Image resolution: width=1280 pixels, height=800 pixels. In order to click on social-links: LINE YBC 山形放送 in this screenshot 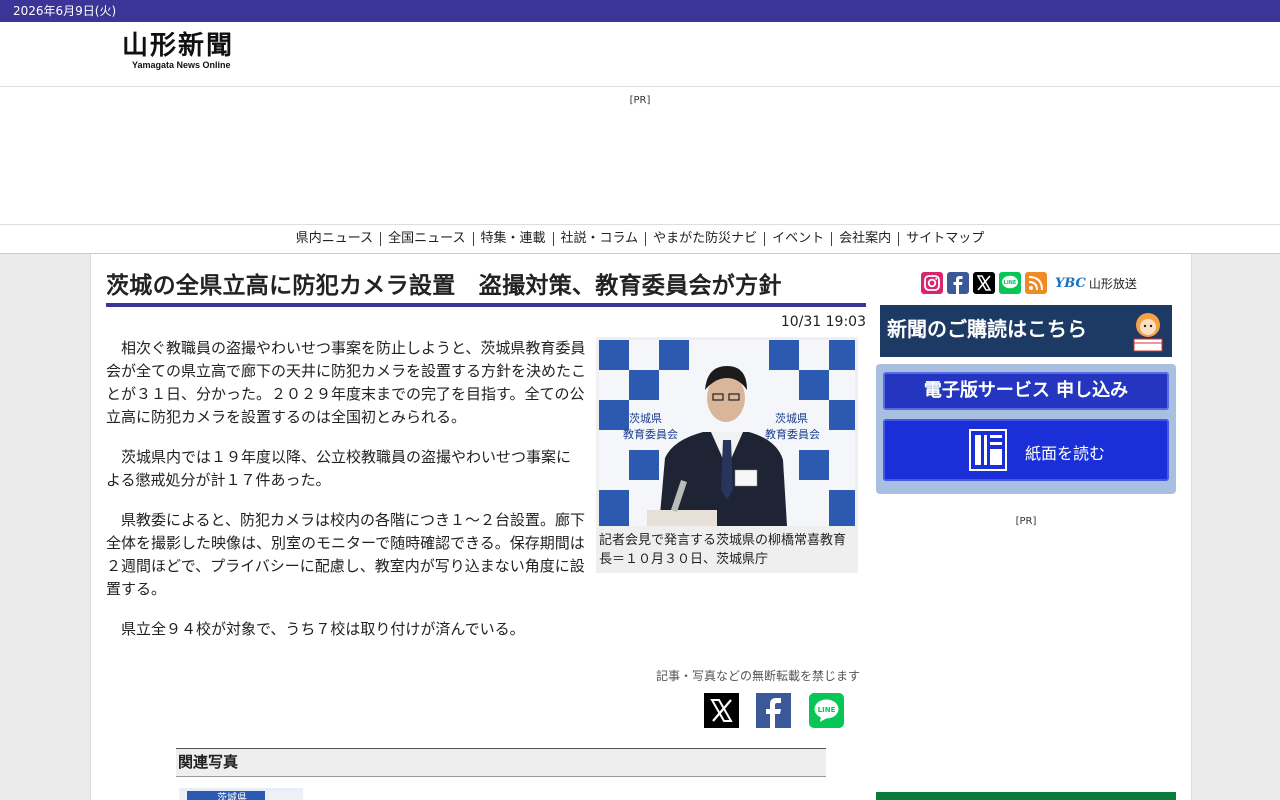, I will do `click(1029, 283)`.